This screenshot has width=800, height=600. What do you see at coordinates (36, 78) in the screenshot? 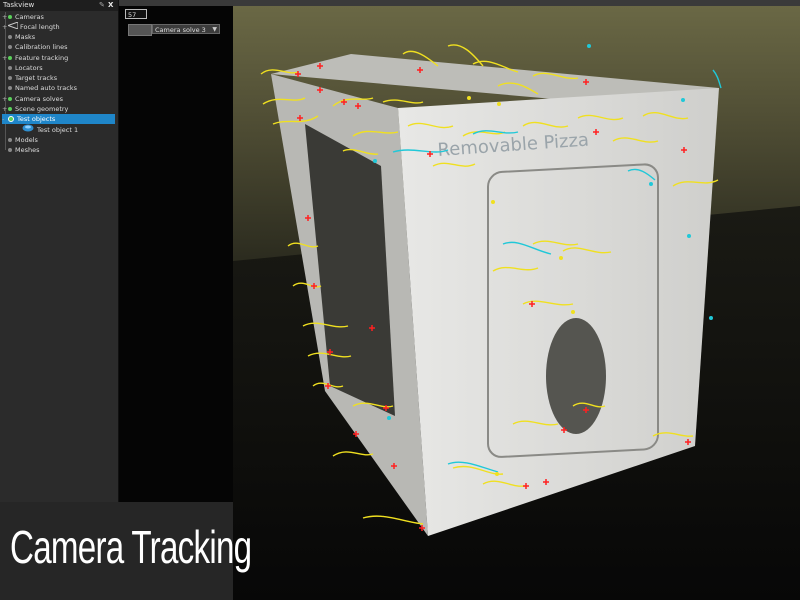
I see `tree-item-label: Target tracks` at bounding box center [36, 78].